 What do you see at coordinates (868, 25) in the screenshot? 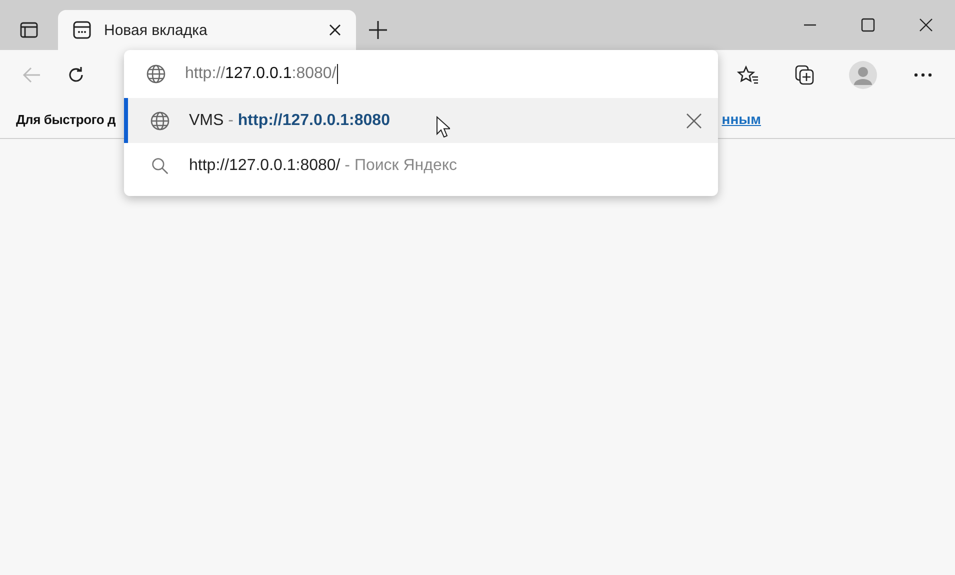
I see `maximize-icon` at bounding box center [868, 25].